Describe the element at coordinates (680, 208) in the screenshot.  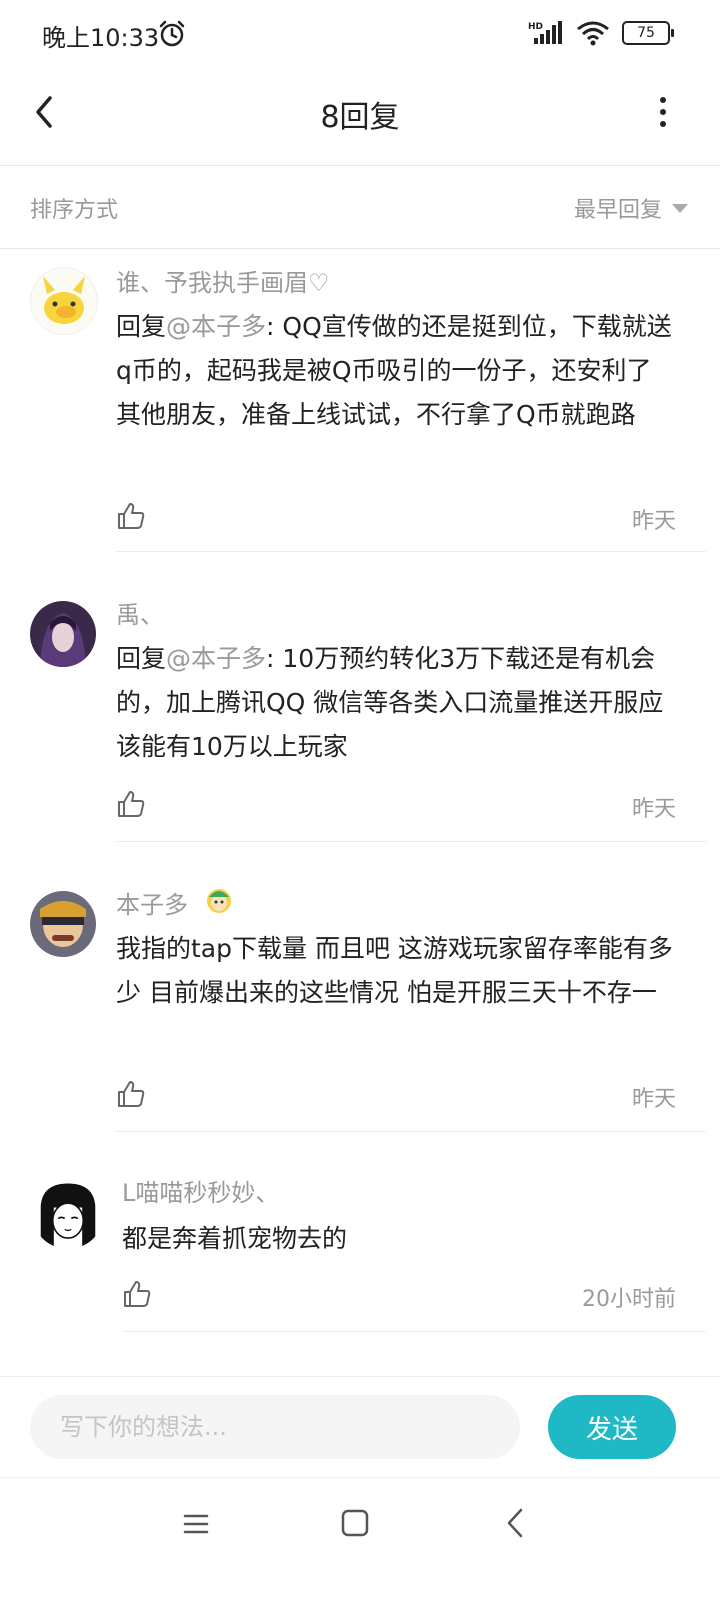
I see `dropdown-caret-icon` at that location.